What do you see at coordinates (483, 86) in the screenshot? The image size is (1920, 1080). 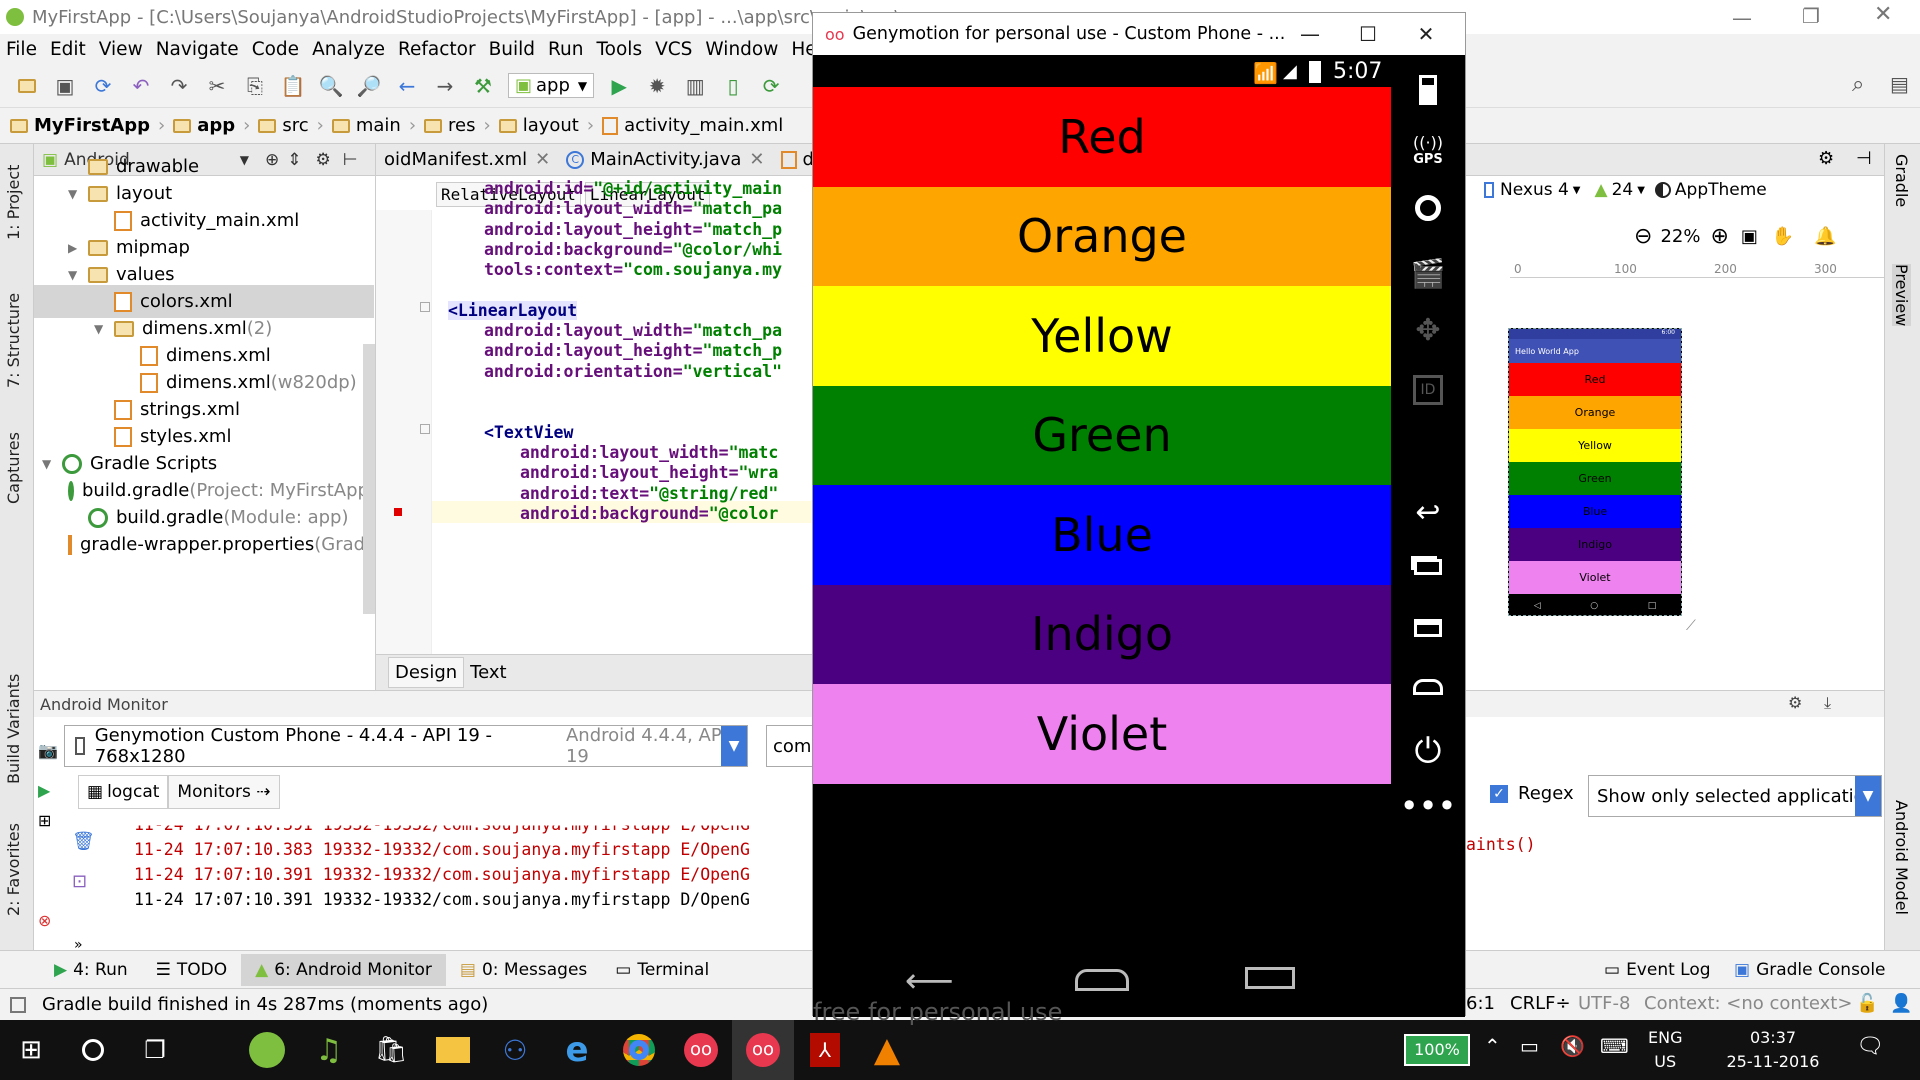 I see `make-project-icon: ⚒` at bounding box center [483, 86].